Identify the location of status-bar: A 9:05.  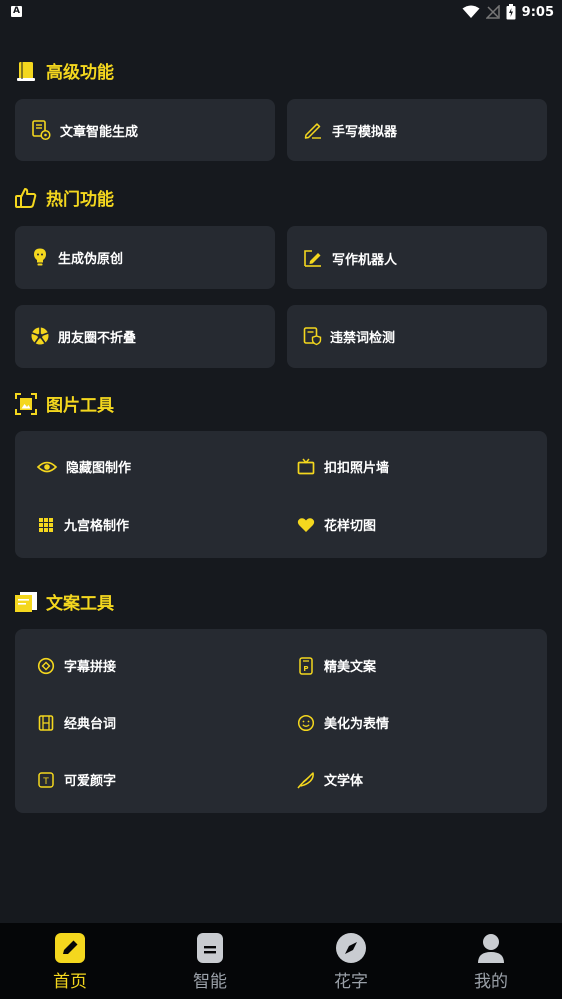
(281, 12).